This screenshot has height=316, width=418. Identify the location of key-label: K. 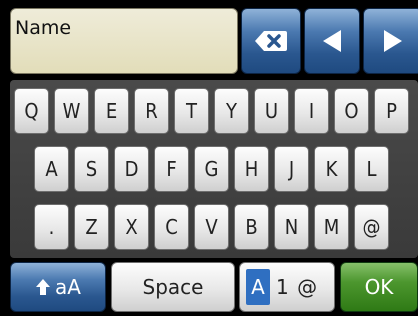
(331, 169).